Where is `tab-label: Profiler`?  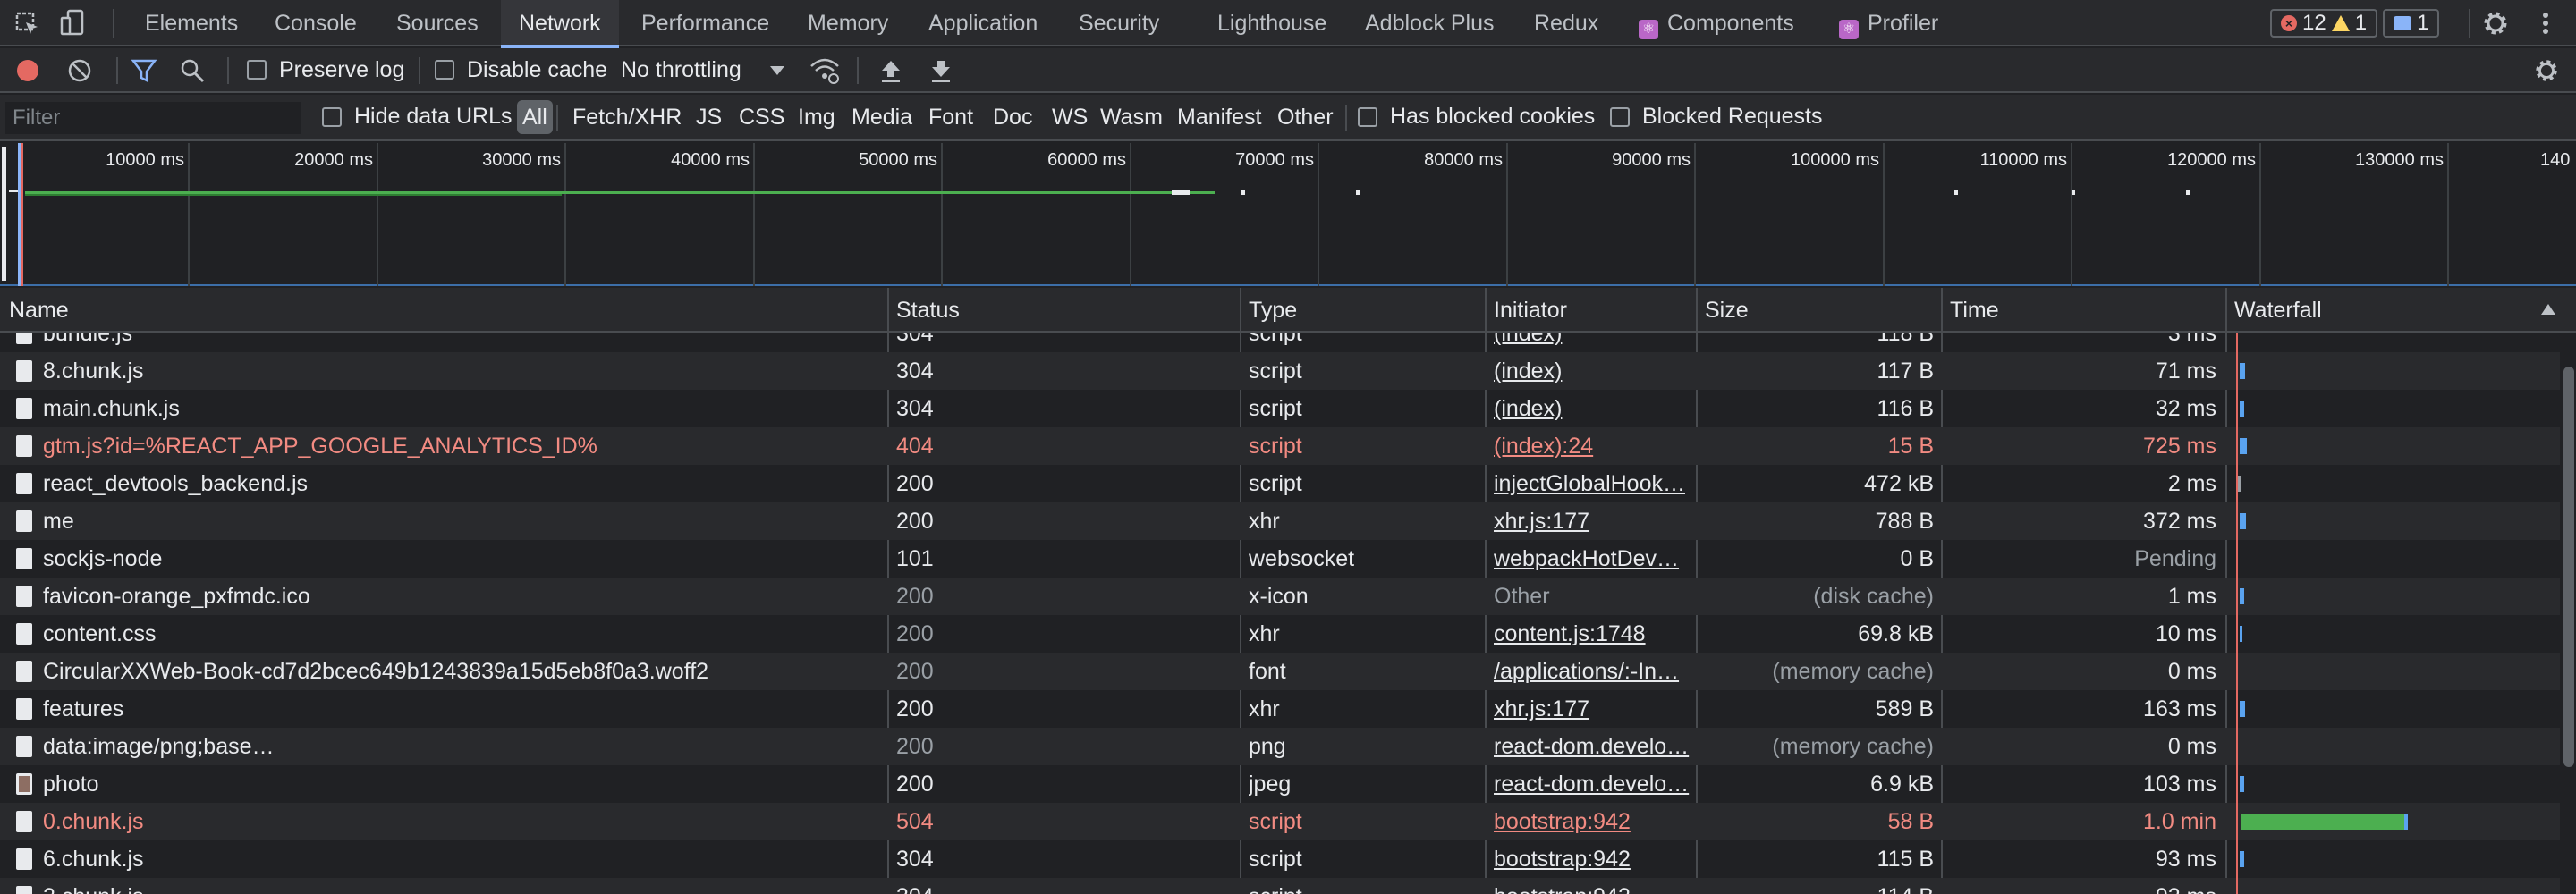
tab-label: Profiler is located at coordinates (1903, 23).